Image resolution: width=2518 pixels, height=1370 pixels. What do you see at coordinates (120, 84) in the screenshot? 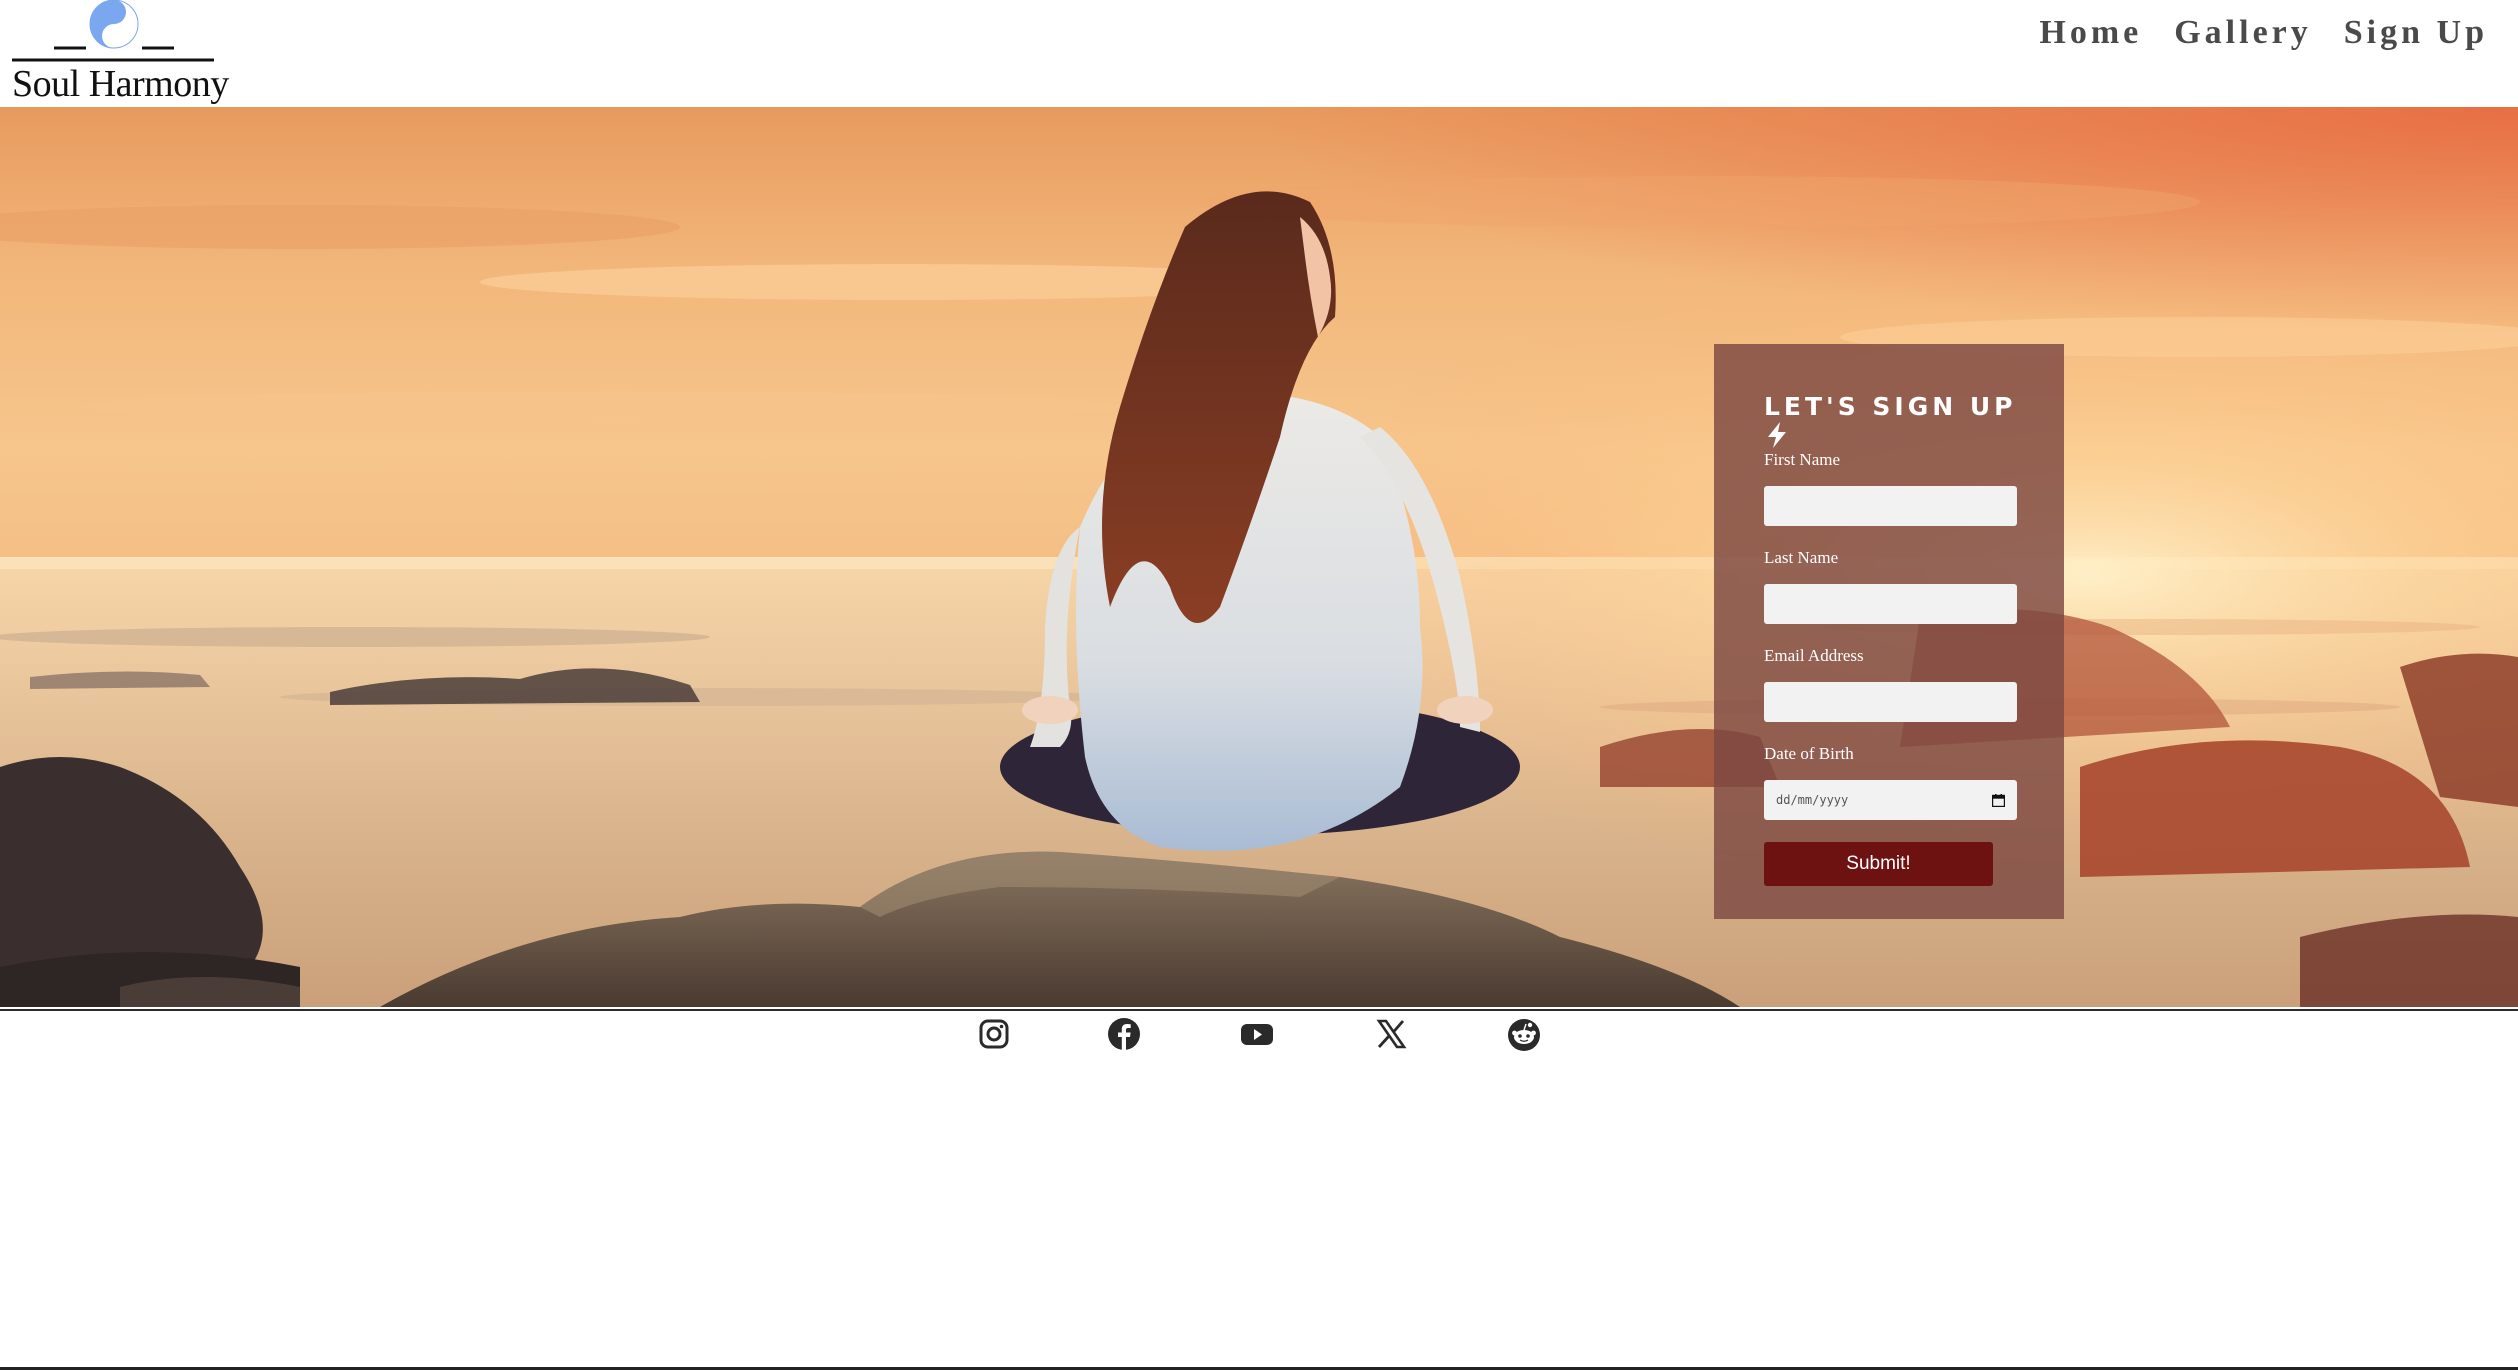
I see `brand-name: Soul Harmony` at bounding box center [120, 84].